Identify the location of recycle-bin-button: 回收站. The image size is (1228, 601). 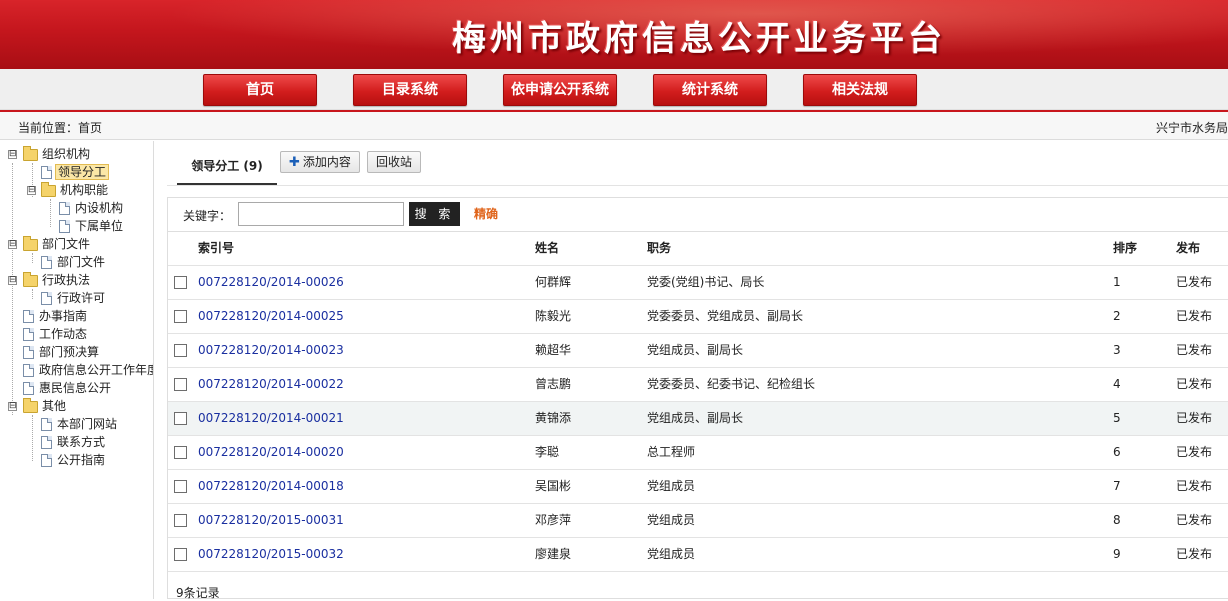
(394, 162).